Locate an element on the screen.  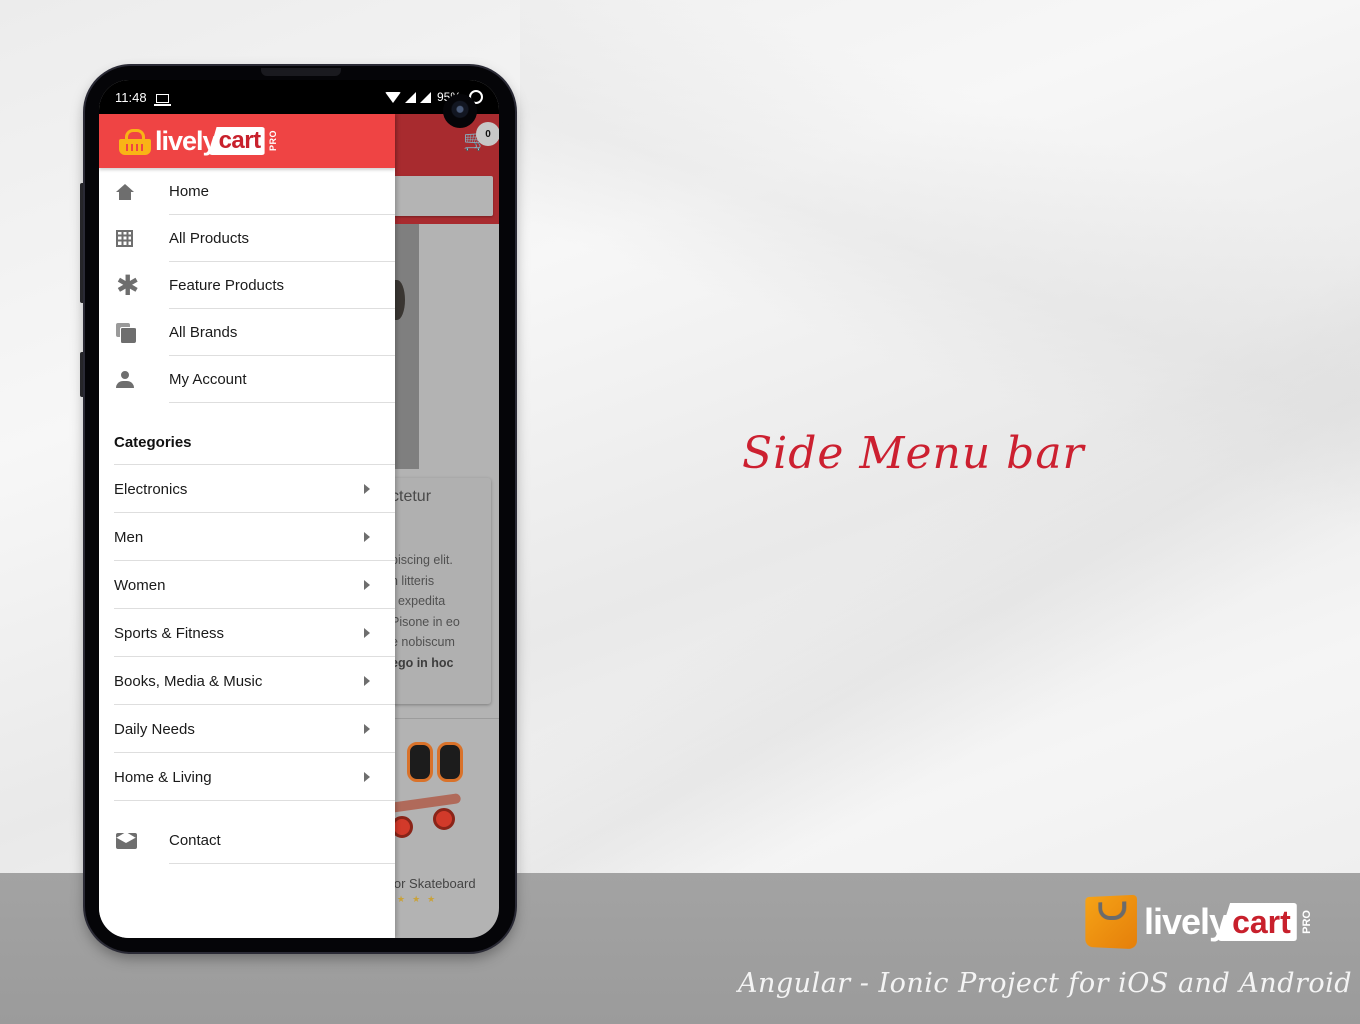
category-label: Books, Media & Music is located at coordinates (188, 681).